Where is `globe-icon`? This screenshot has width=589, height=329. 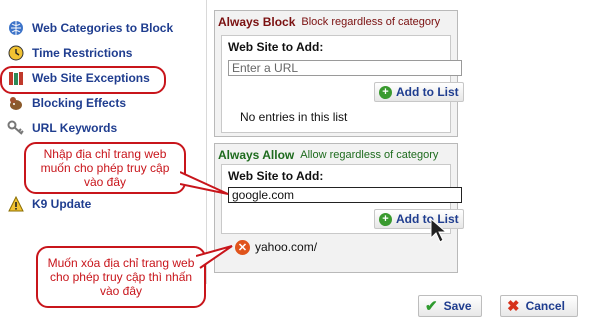
globe-icon is located at coordinates (16, 28).